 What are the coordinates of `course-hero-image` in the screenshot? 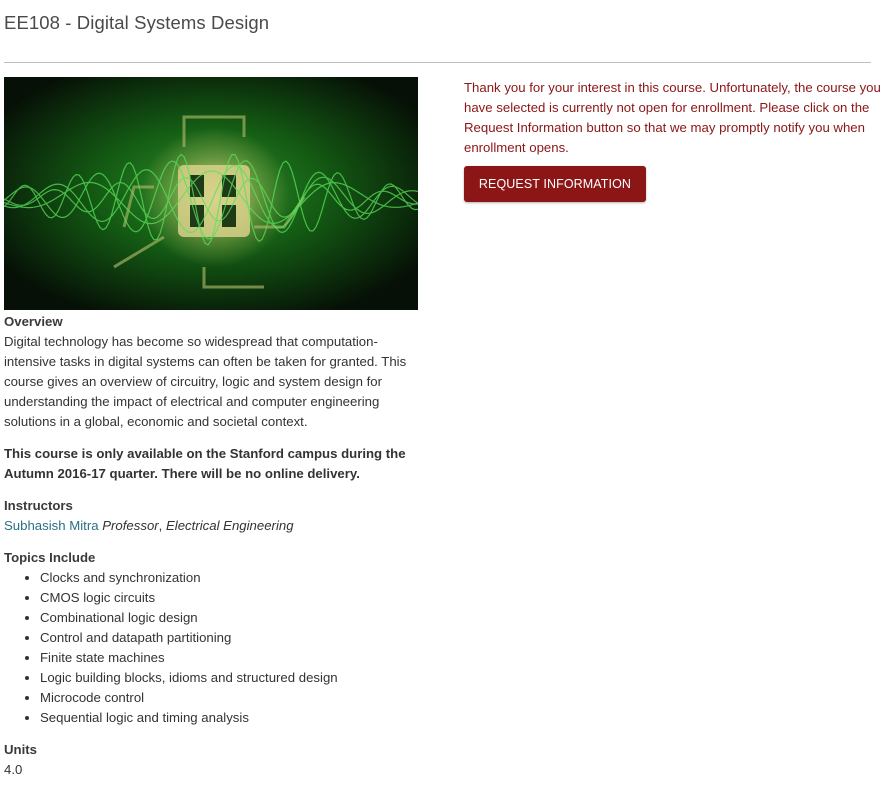 It's located at (211, 193).